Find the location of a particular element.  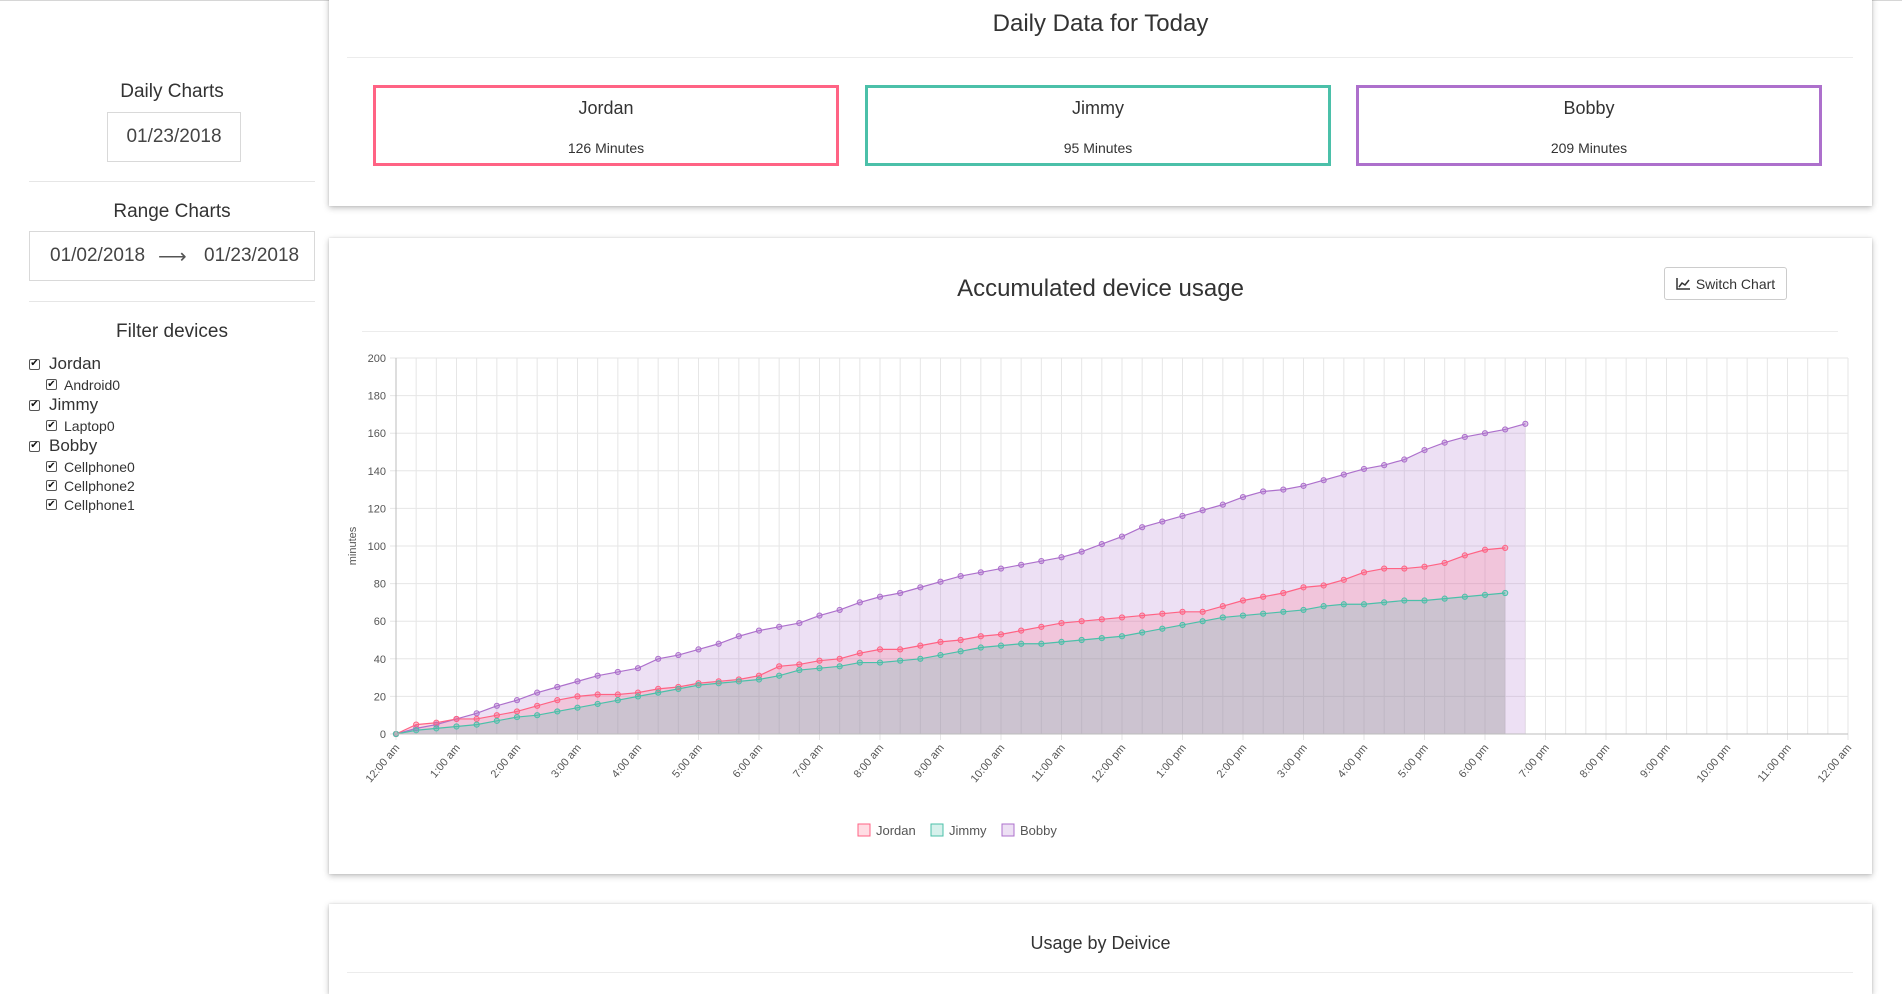

filter-user-jordan: ✔ Jordan is located at coordinates (172, 364).